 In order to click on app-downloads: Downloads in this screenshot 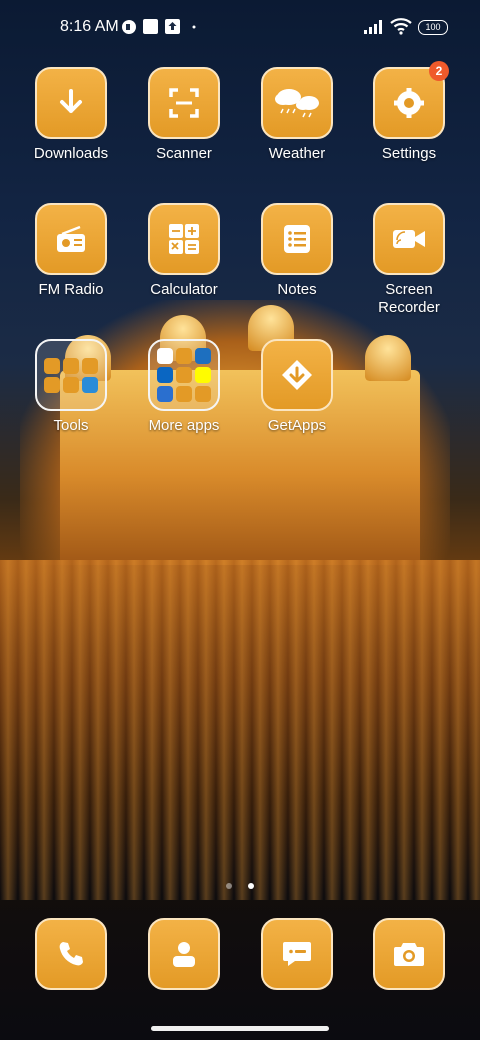, I will do `click(71, 115)`.